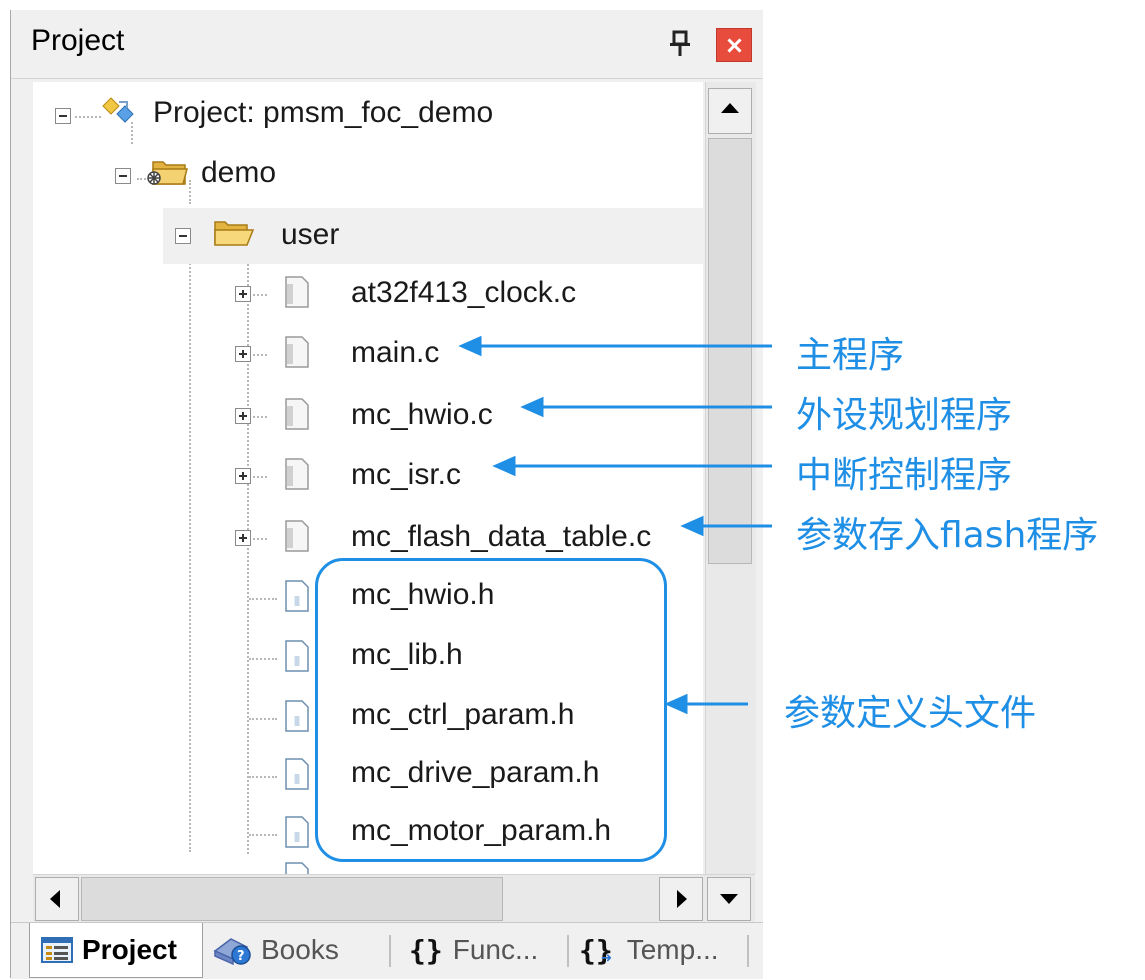 The image size is (1145, 980). Describe the element at coordinates (692, 526) in the screenshot. I see `arrowhead-flash` at that location.